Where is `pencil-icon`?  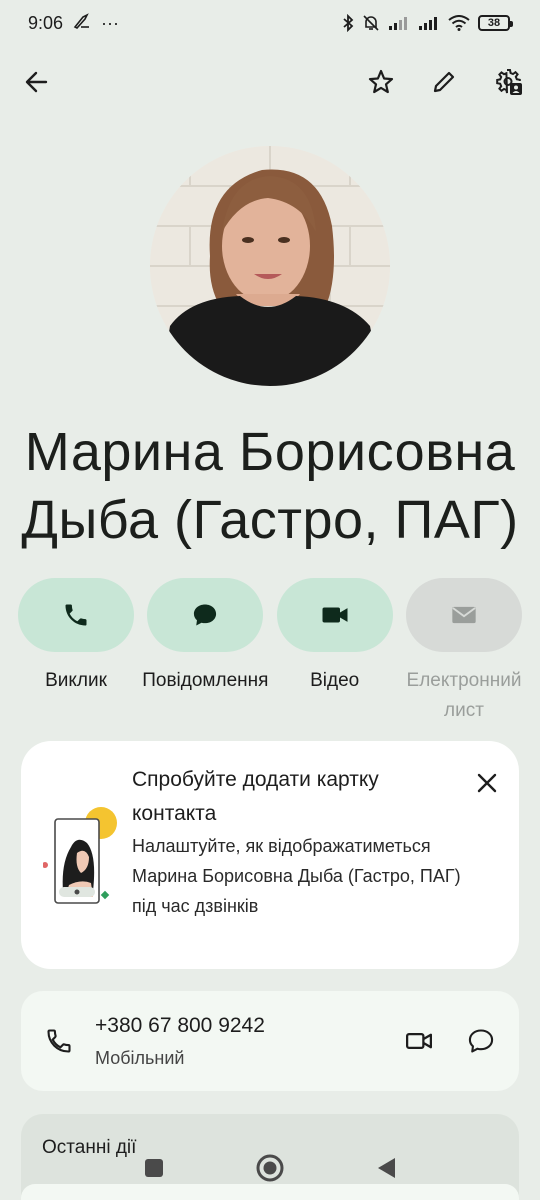 pencil-icon is located at coordinates (444, 82).